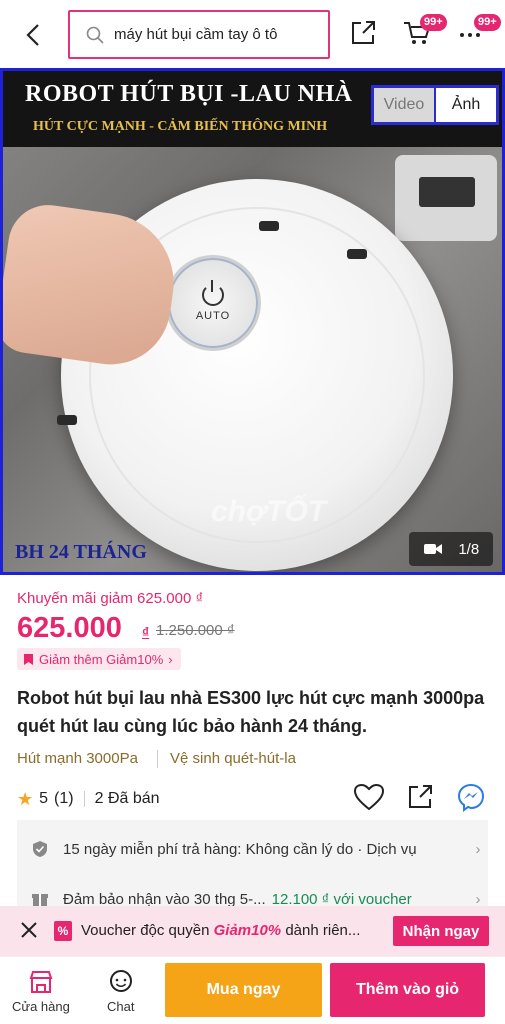 Image resolution: width=505 pixels, height=1024 pixels. What do you see at coordinates (95, 35) in the screenshot?
I see `search-icon` at bounding box center [95, 35].